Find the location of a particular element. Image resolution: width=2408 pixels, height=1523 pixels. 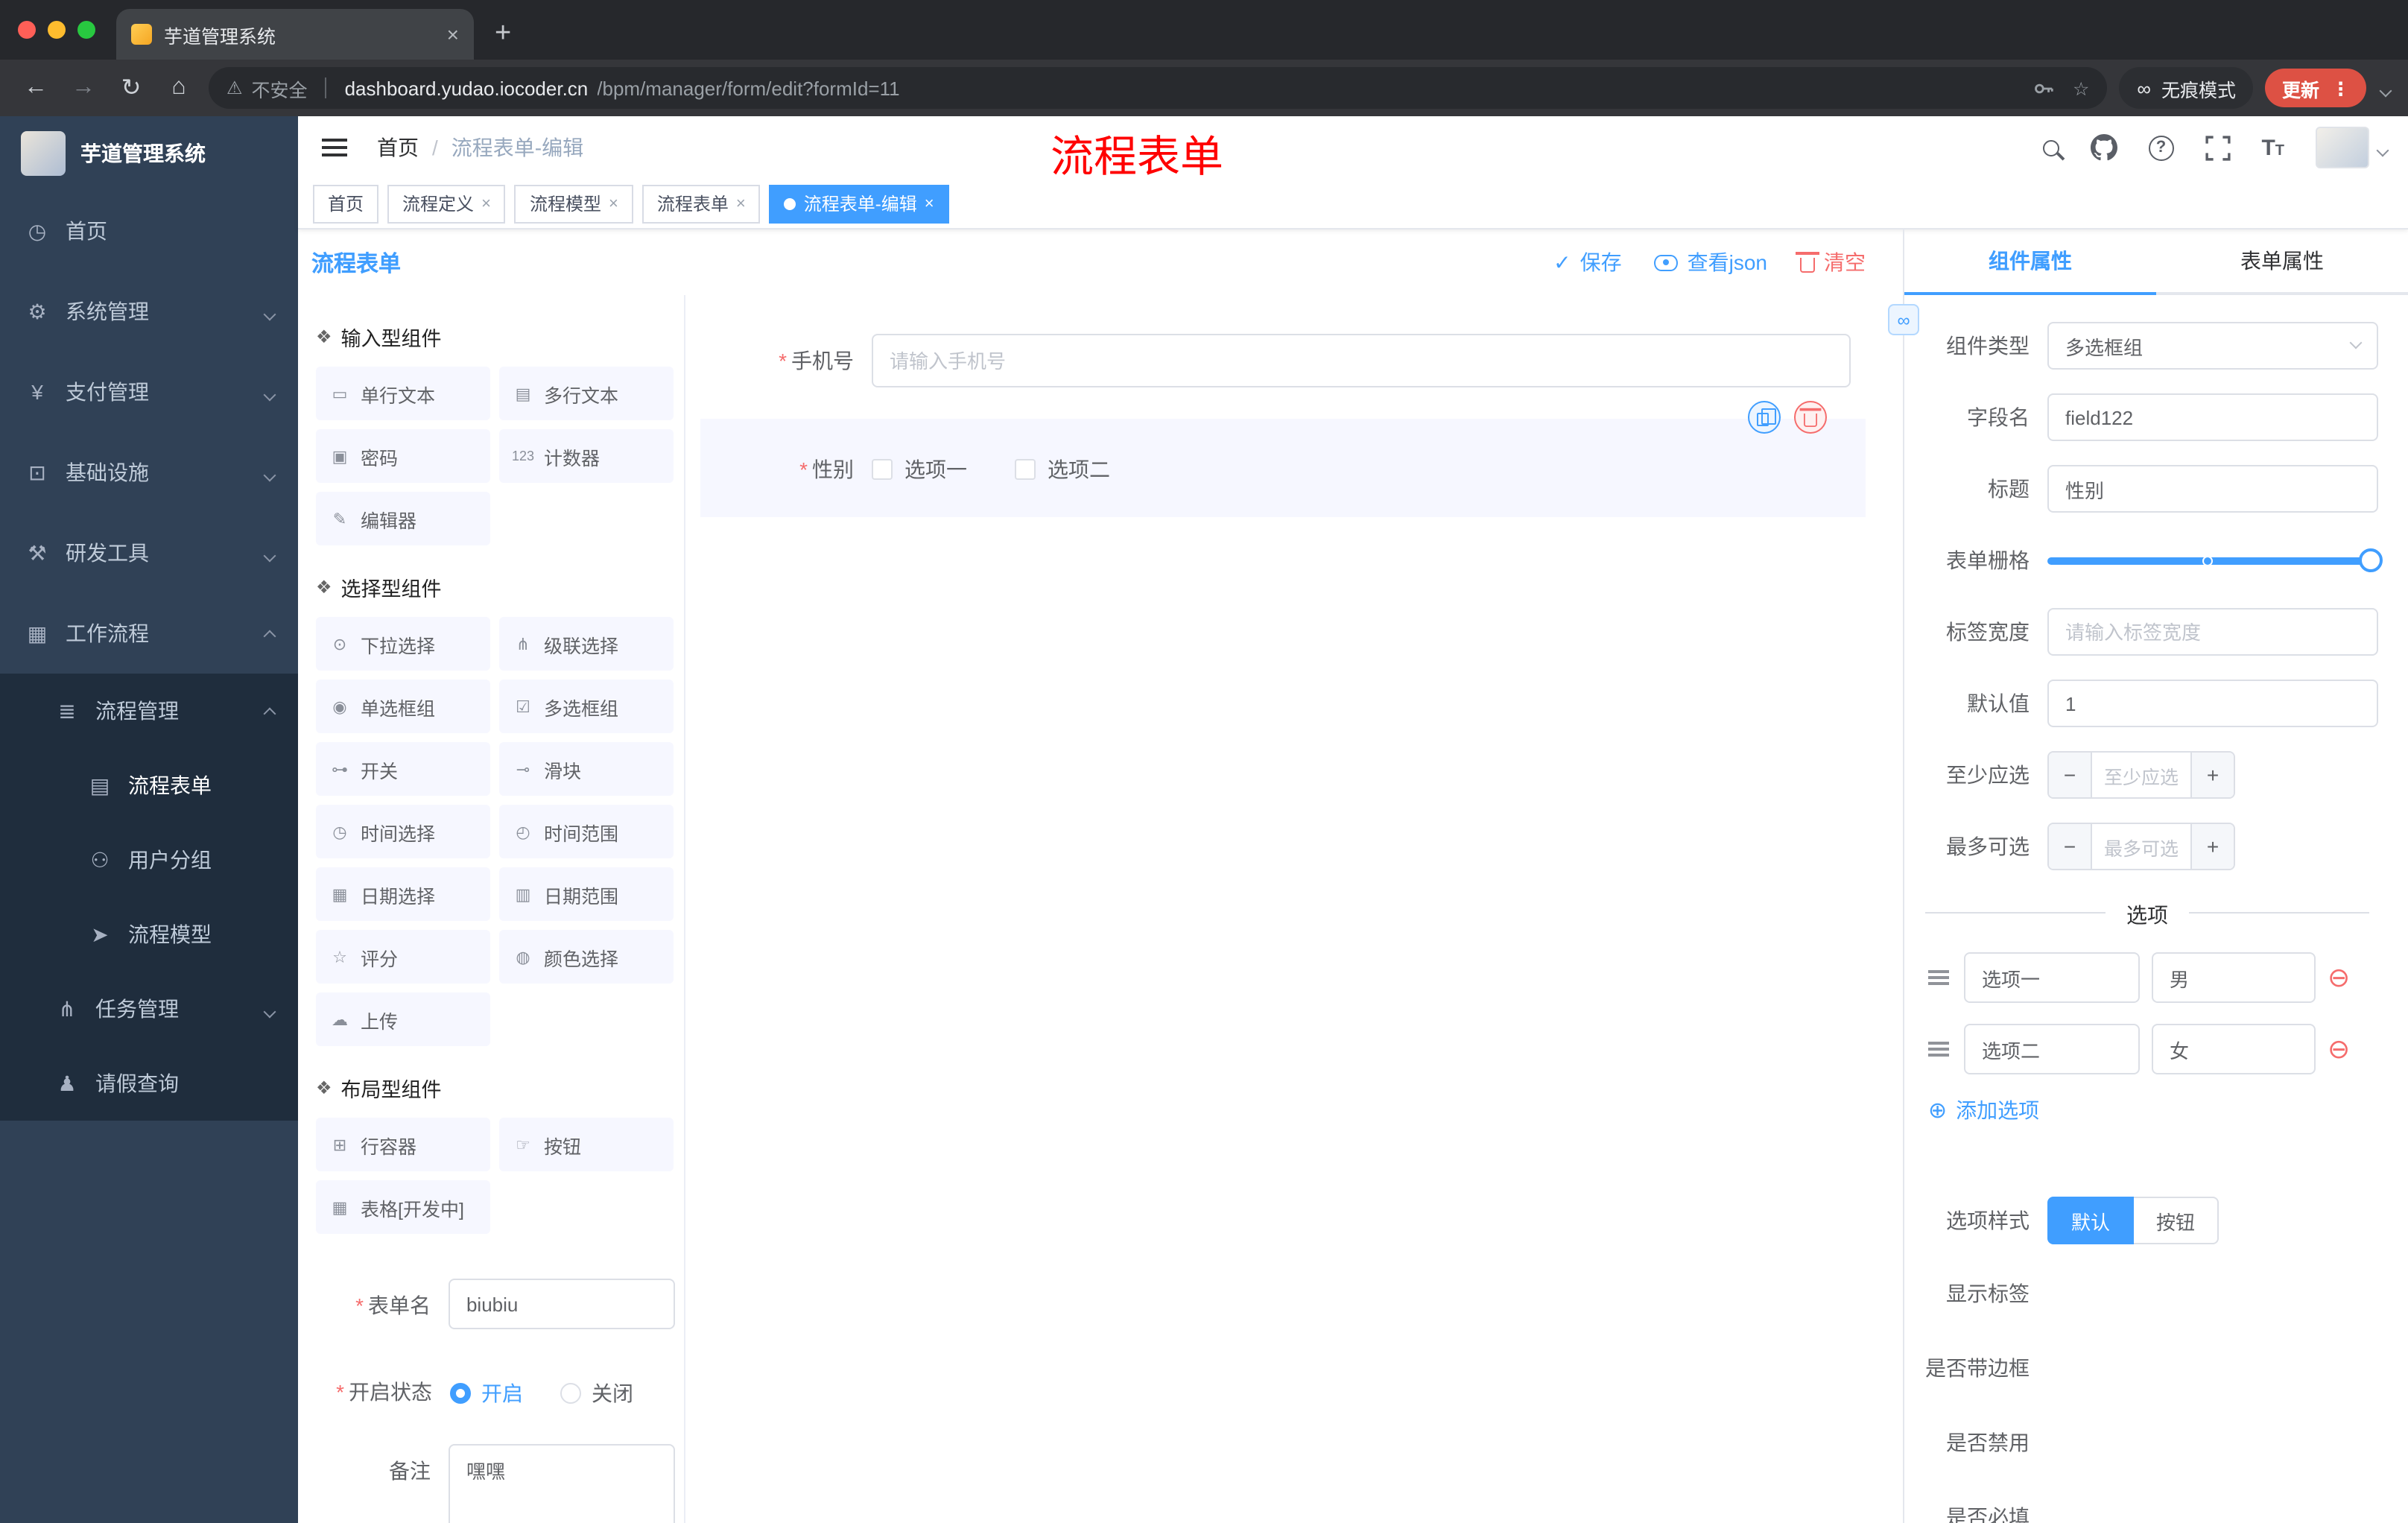

tag-process-form-edit: 流程表单-编辑 × is located at coordinates (859, 203).